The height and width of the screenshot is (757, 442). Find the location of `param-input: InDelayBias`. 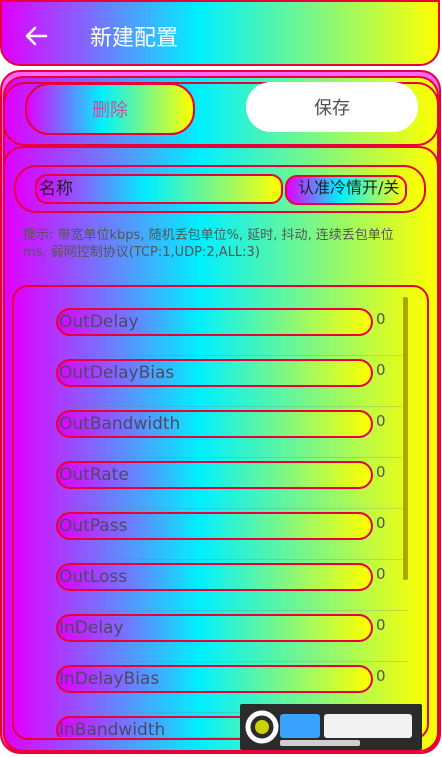

param-input: InDelayBias is located at coordinates (214, 679).